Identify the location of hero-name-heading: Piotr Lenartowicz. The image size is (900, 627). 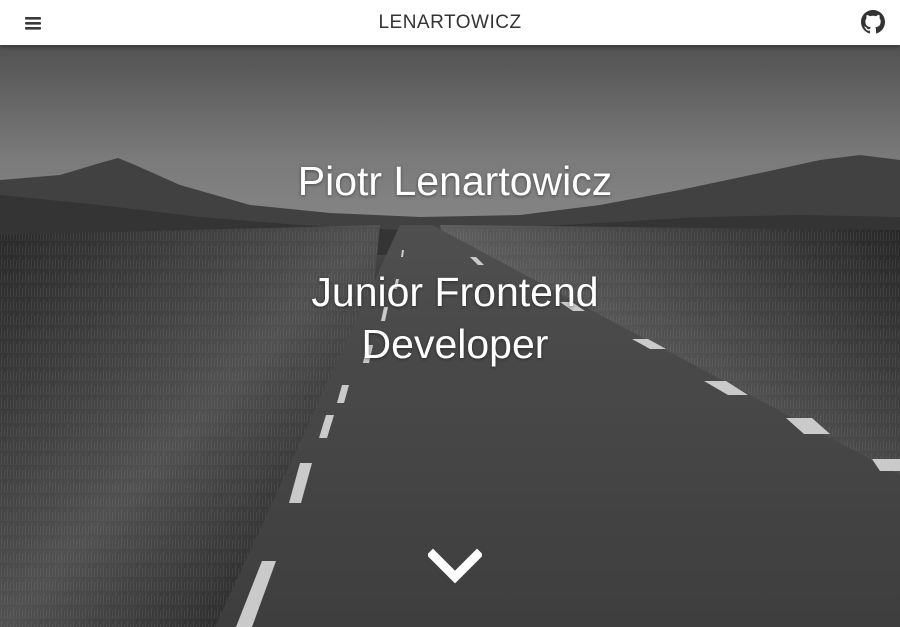
(455, 181).